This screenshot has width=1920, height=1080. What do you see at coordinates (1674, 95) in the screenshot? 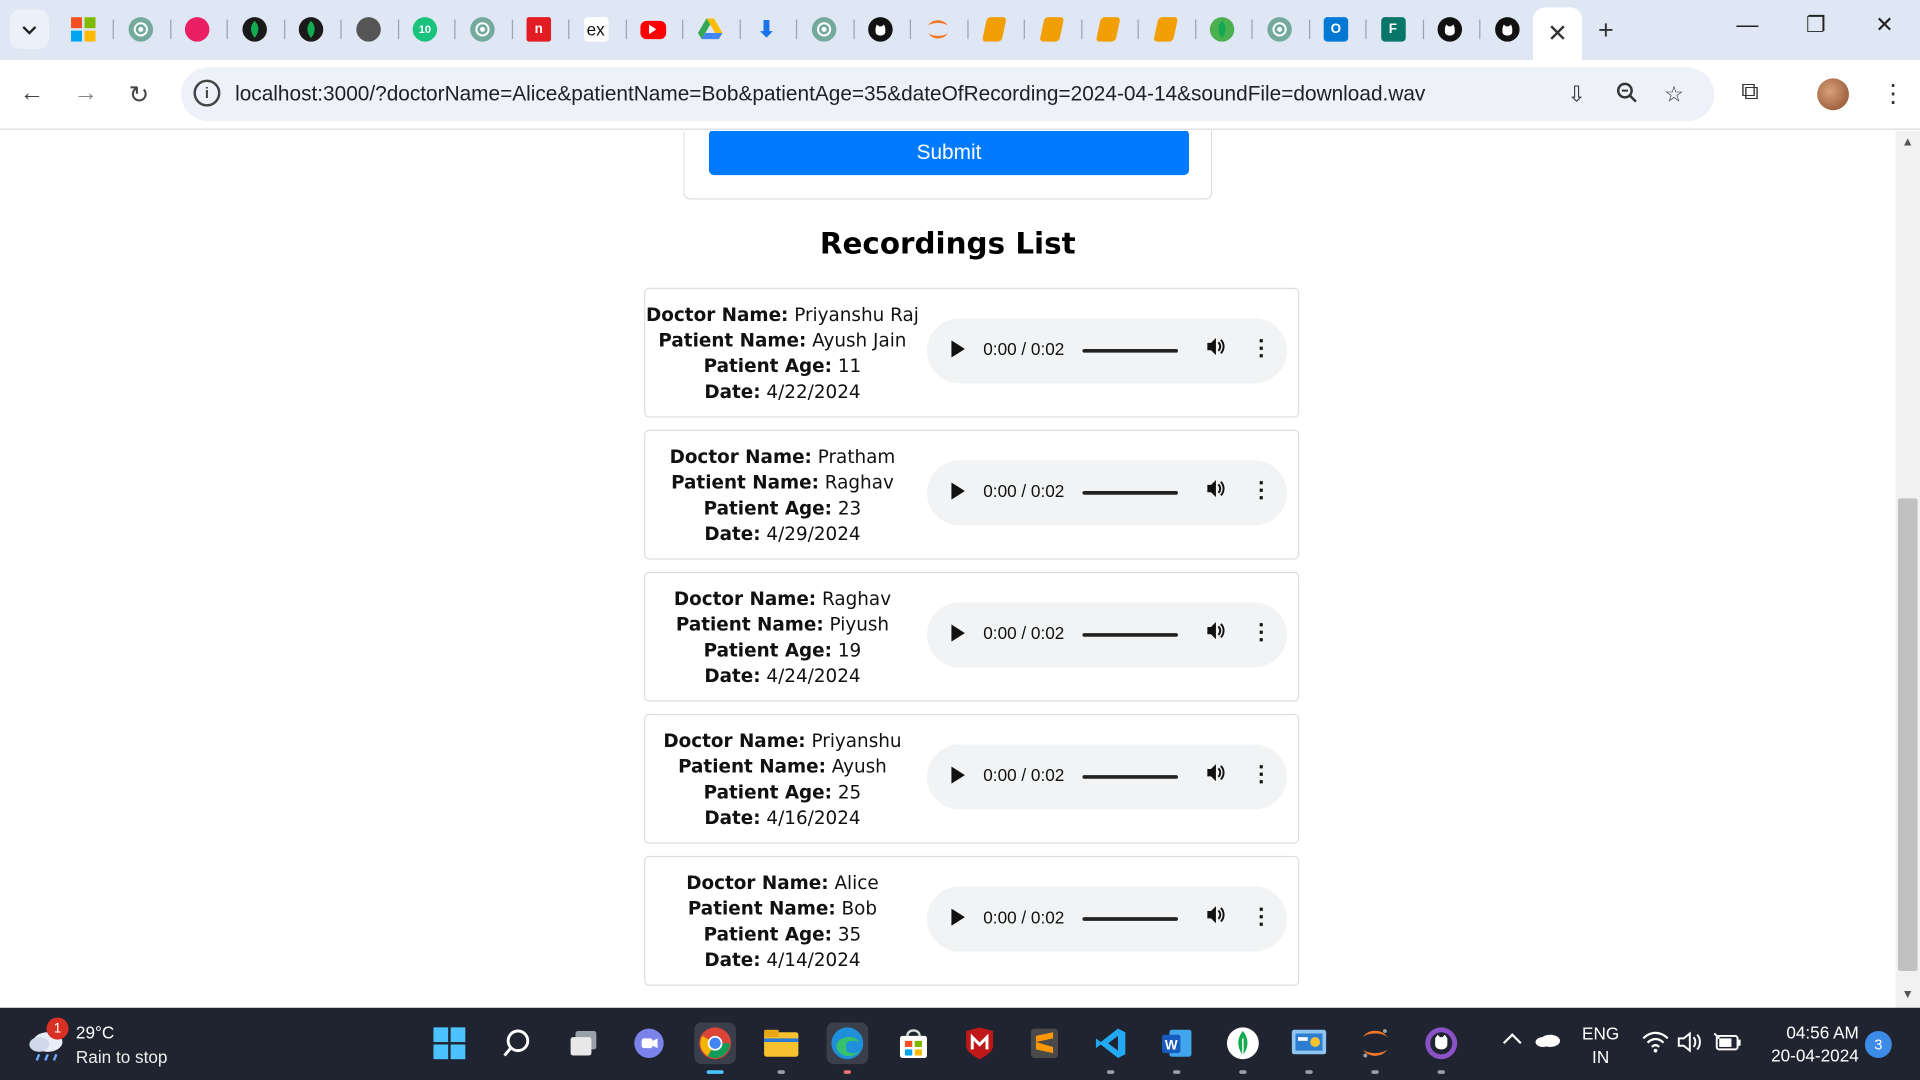
I see `bookmark-star-icon: ☆` at bounding box center [1674, 95].